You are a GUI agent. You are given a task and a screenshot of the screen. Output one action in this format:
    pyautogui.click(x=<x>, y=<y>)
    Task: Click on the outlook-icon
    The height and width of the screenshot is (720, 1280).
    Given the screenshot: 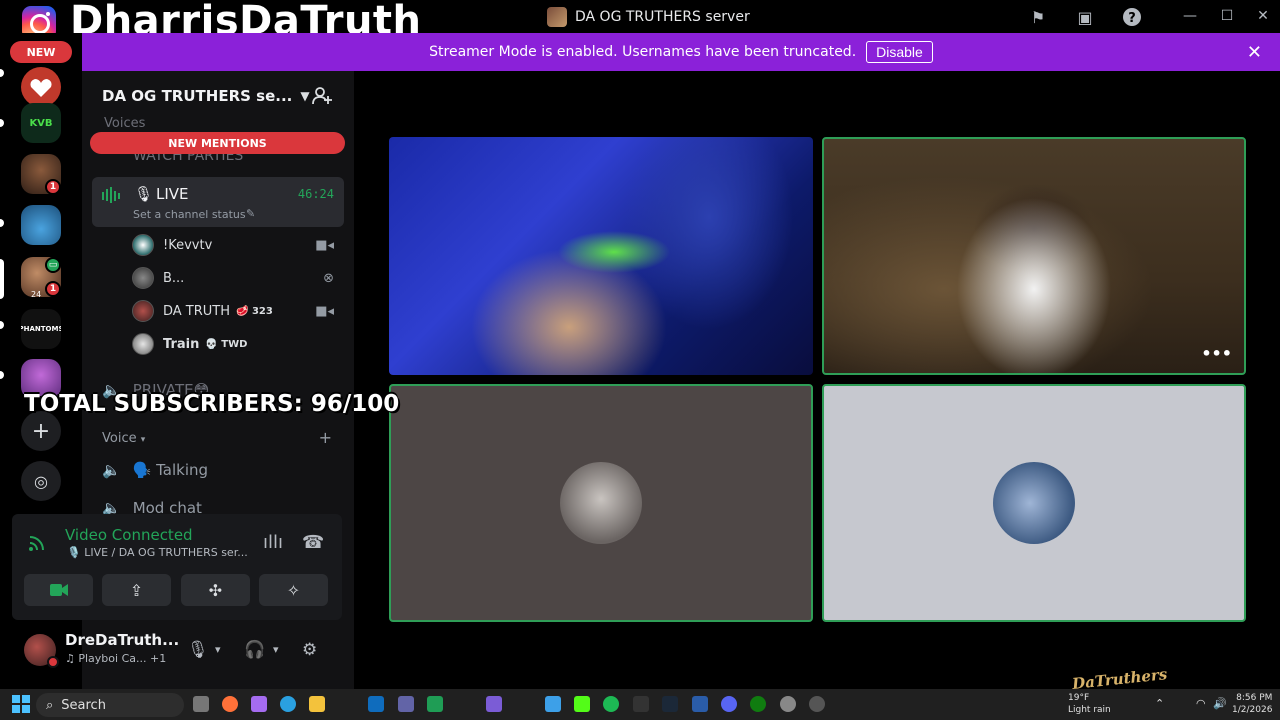 What is the action you would take?
    pyautogui.click(x=376, y=704)
    